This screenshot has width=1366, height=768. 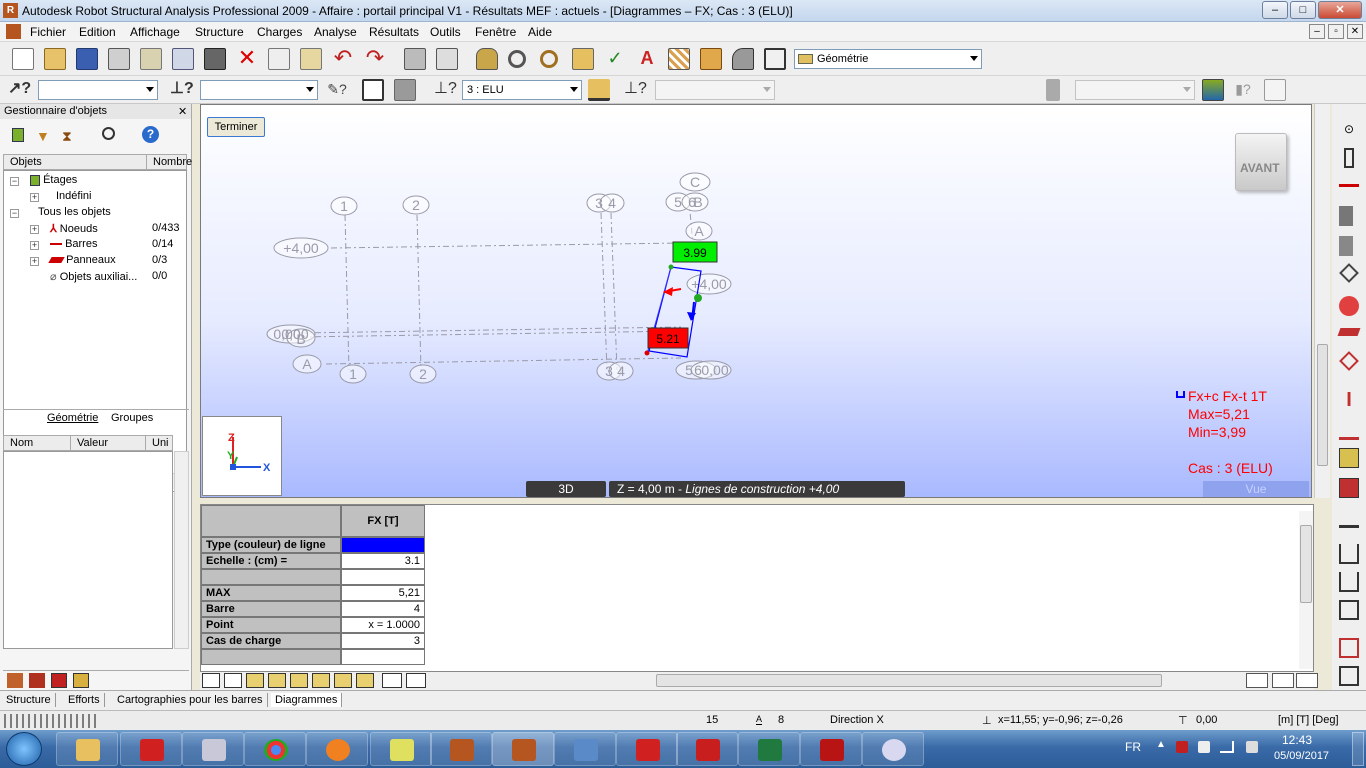 I want to click on cancel-icon, so click(x=1257, y=680).